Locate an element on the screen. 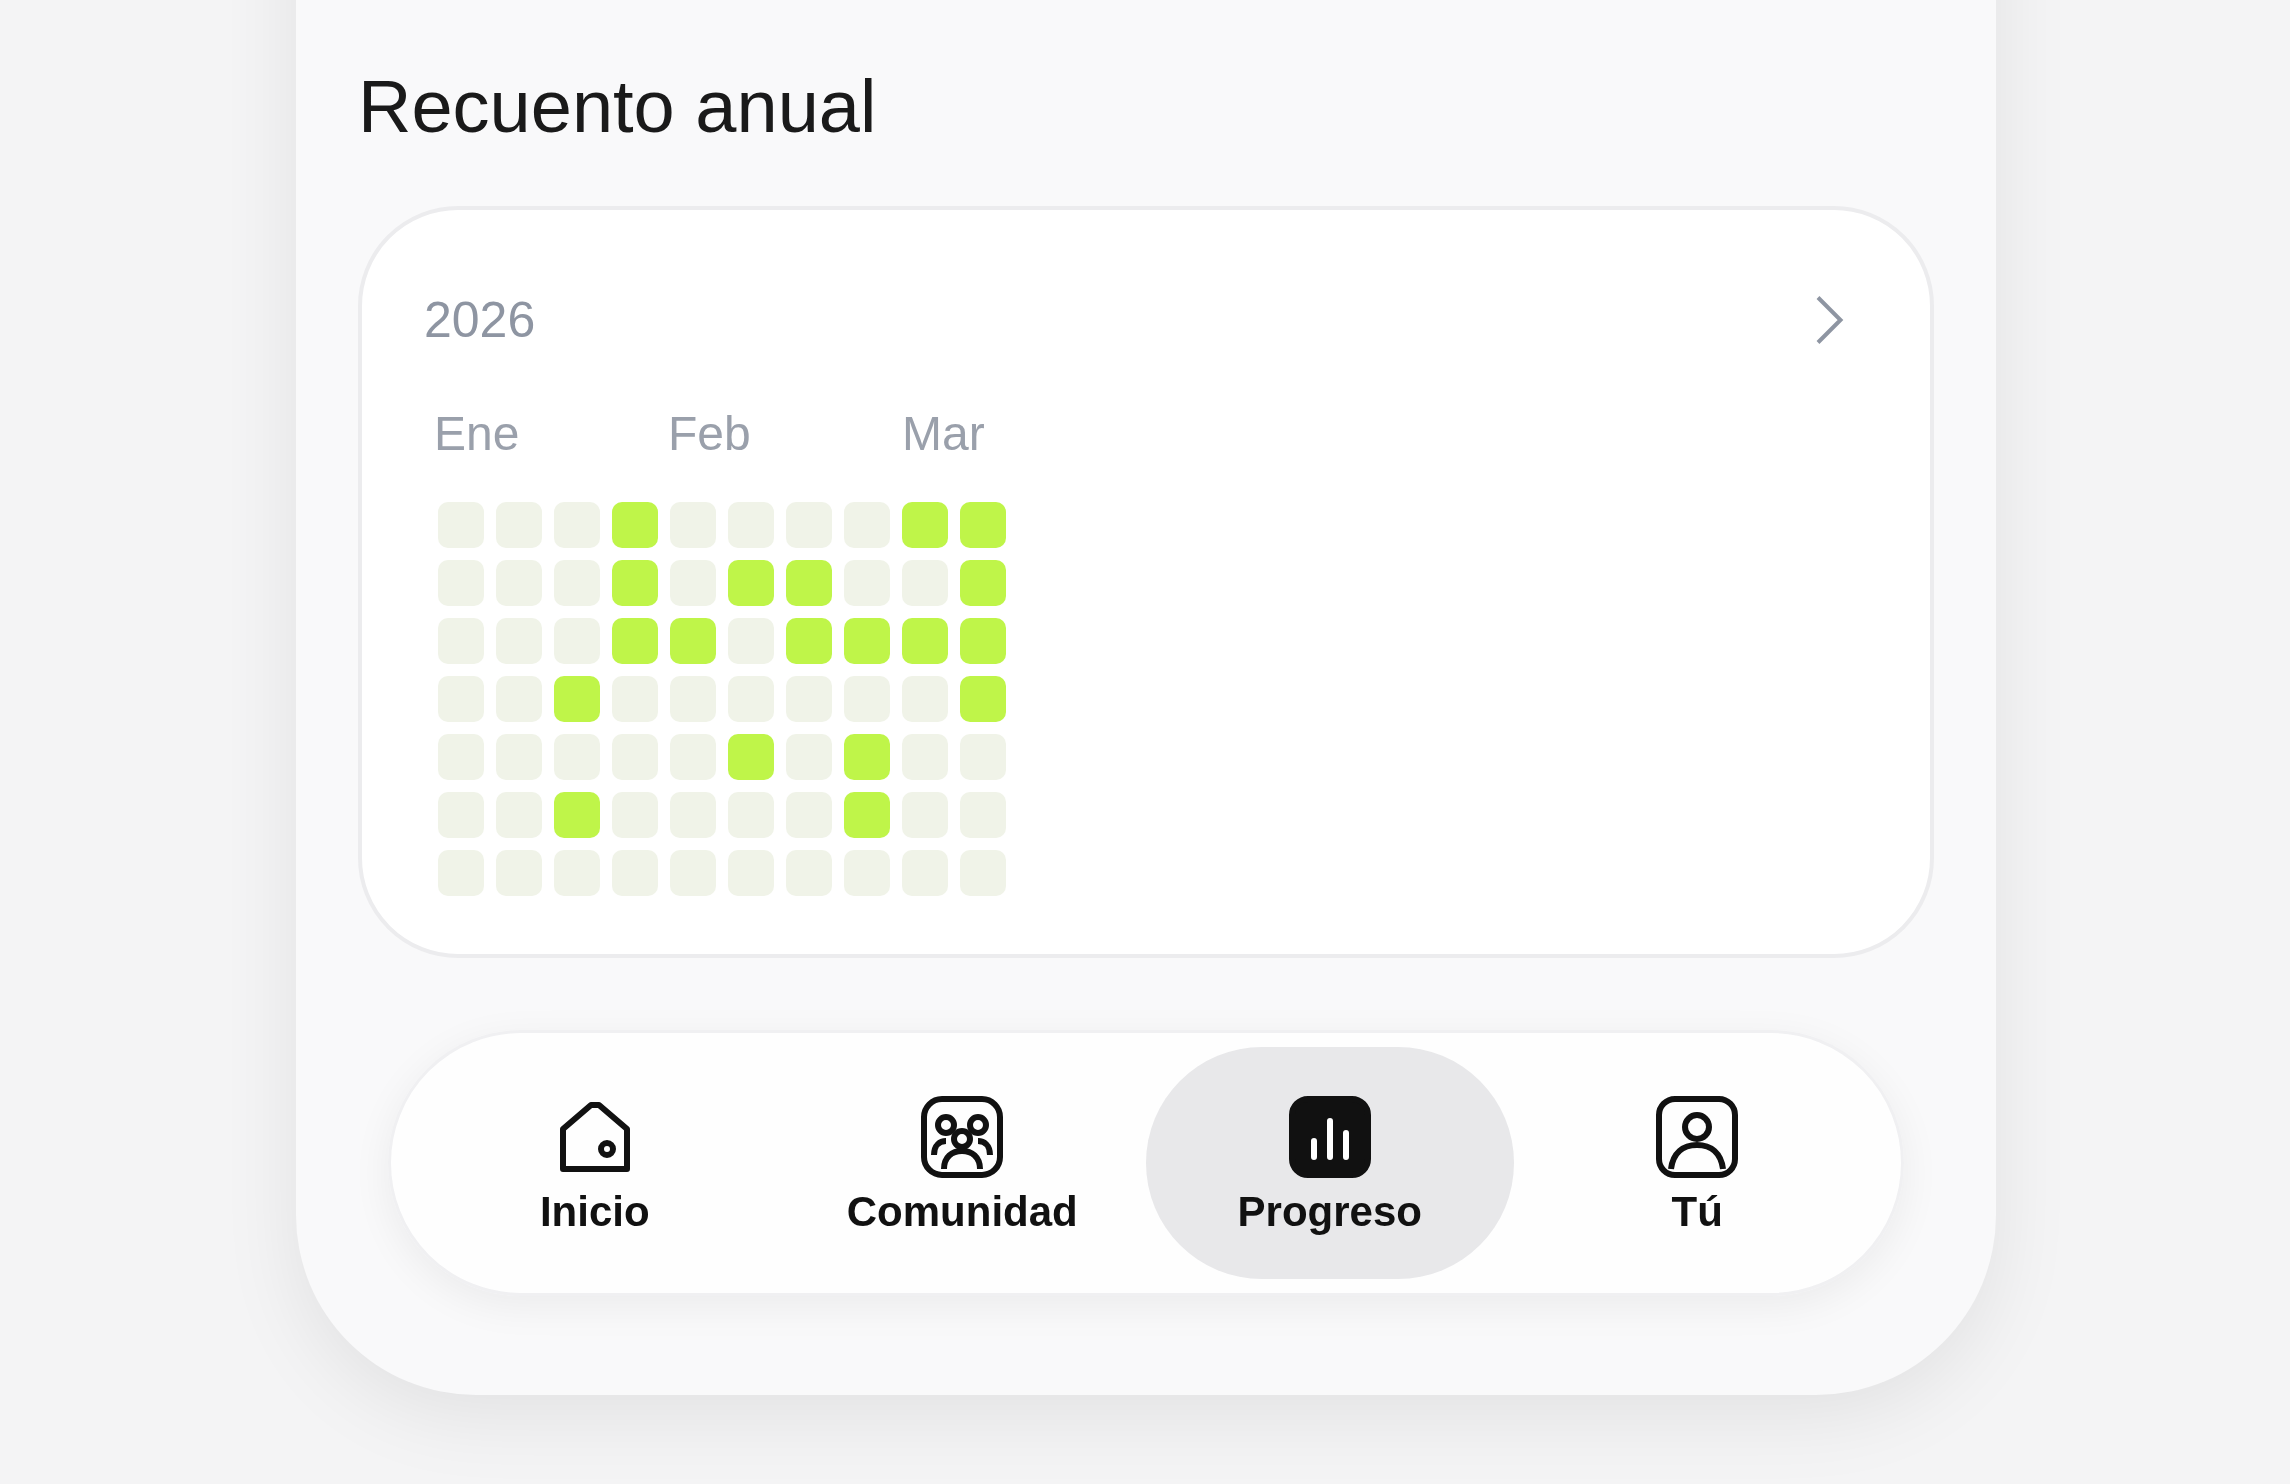  month-label: Ene is located at coordinates (477, 434).